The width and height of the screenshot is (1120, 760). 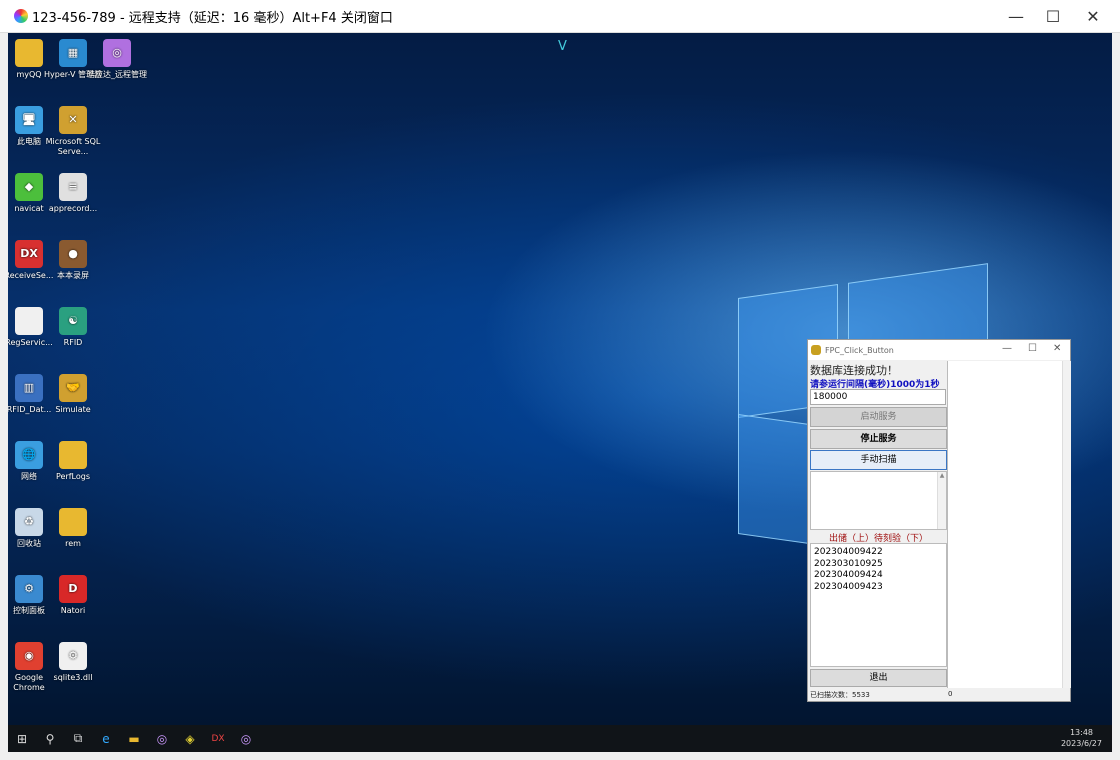 What do you see at coordinates (878, 678) in the screenshot?
I see `exit-button: 退出` at bounding box center [878, 678].